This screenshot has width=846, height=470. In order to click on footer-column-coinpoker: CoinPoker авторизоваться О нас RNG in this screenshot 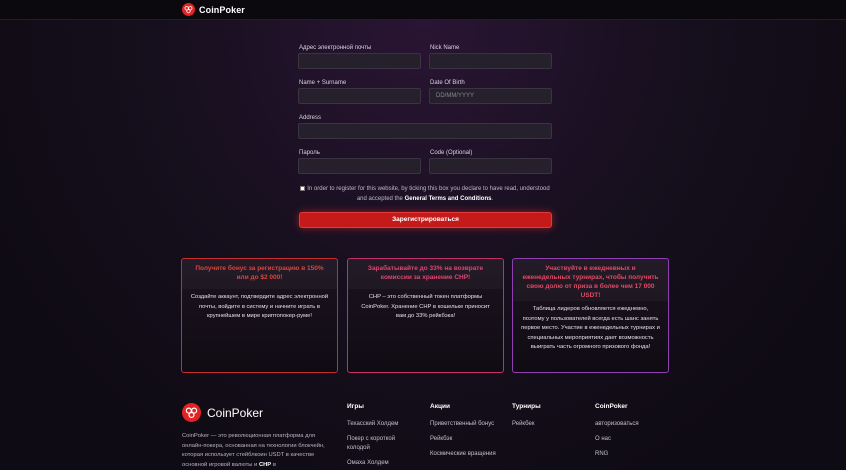, I will do `click(635, 434)`.